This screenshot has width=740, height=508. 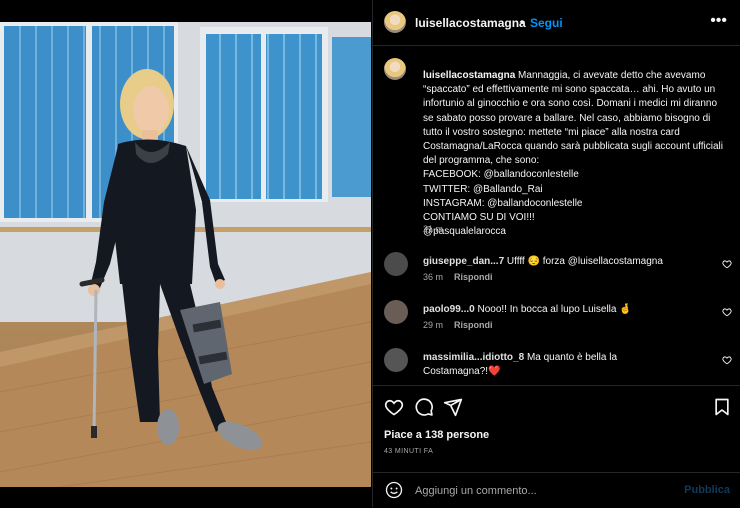 What do you see at coordinates (469, 75) in the screenshot?
I see `caption-username: luisellacostamagna` at bounding box center [469, 75].